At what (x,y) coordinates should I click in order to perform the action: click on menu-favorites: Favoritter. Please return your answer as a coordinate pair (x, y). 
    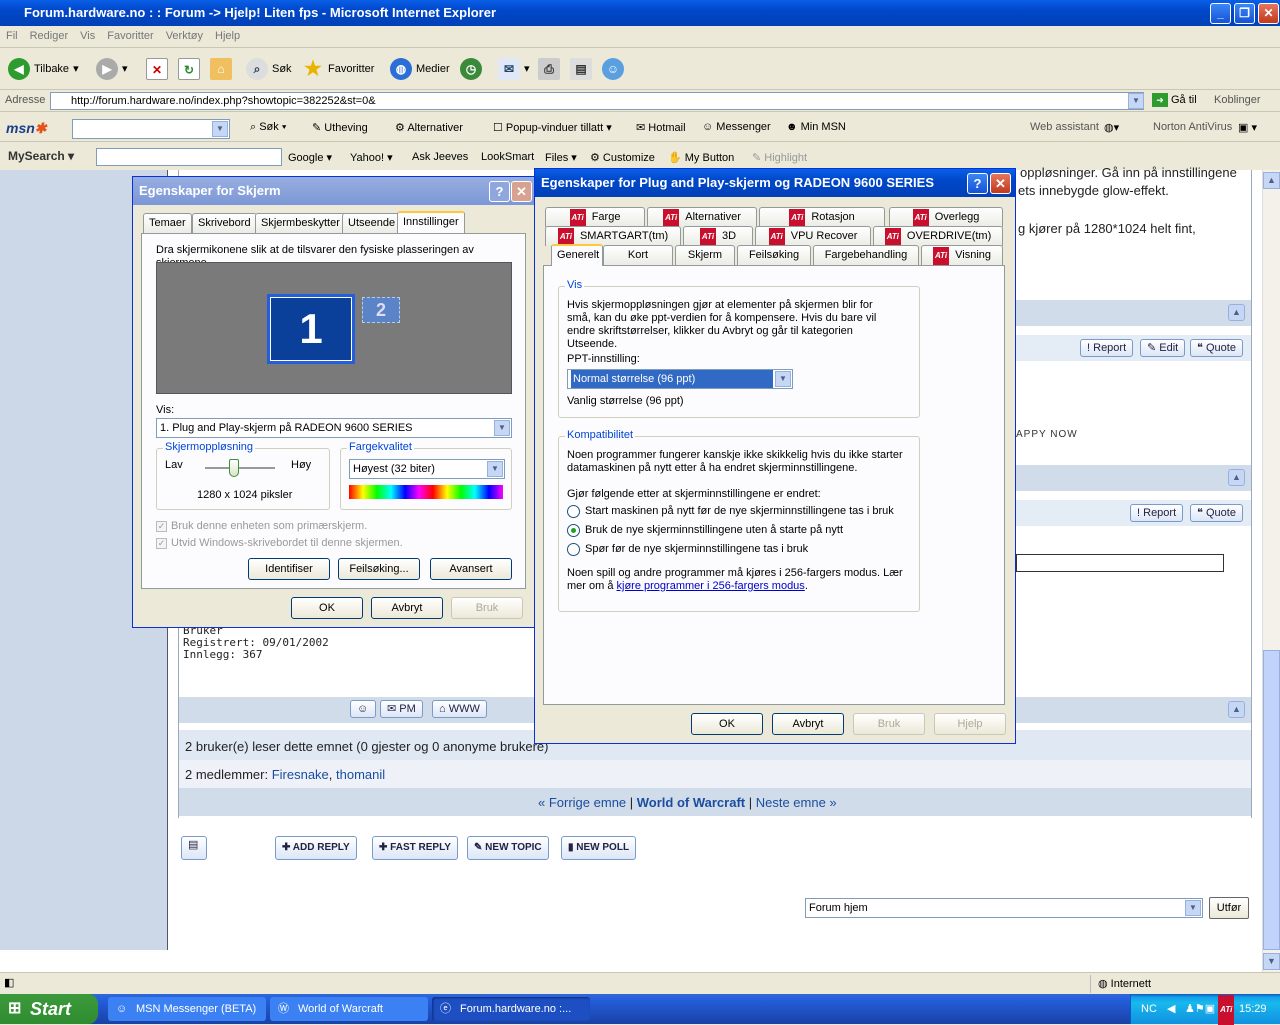
    Looking at the image, I should click on (130, 36).